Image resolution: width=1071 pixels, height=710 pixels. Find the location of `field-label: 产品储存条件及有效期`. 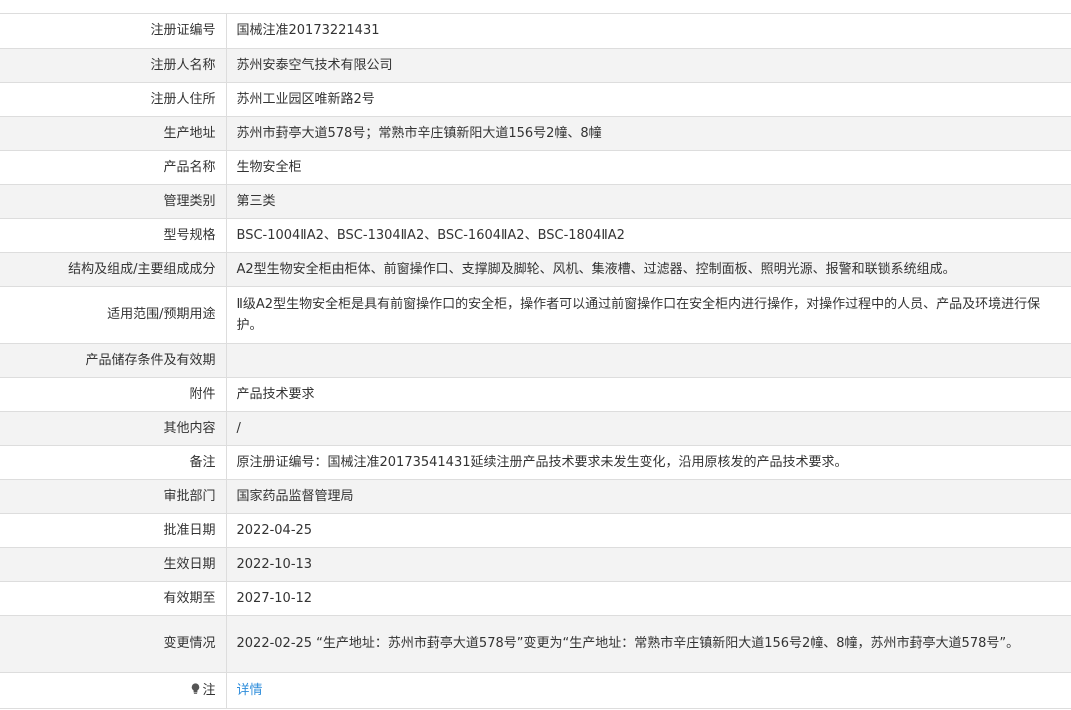

field-label: 产品储存条件及有效期 is located at coordinates (113, 360).